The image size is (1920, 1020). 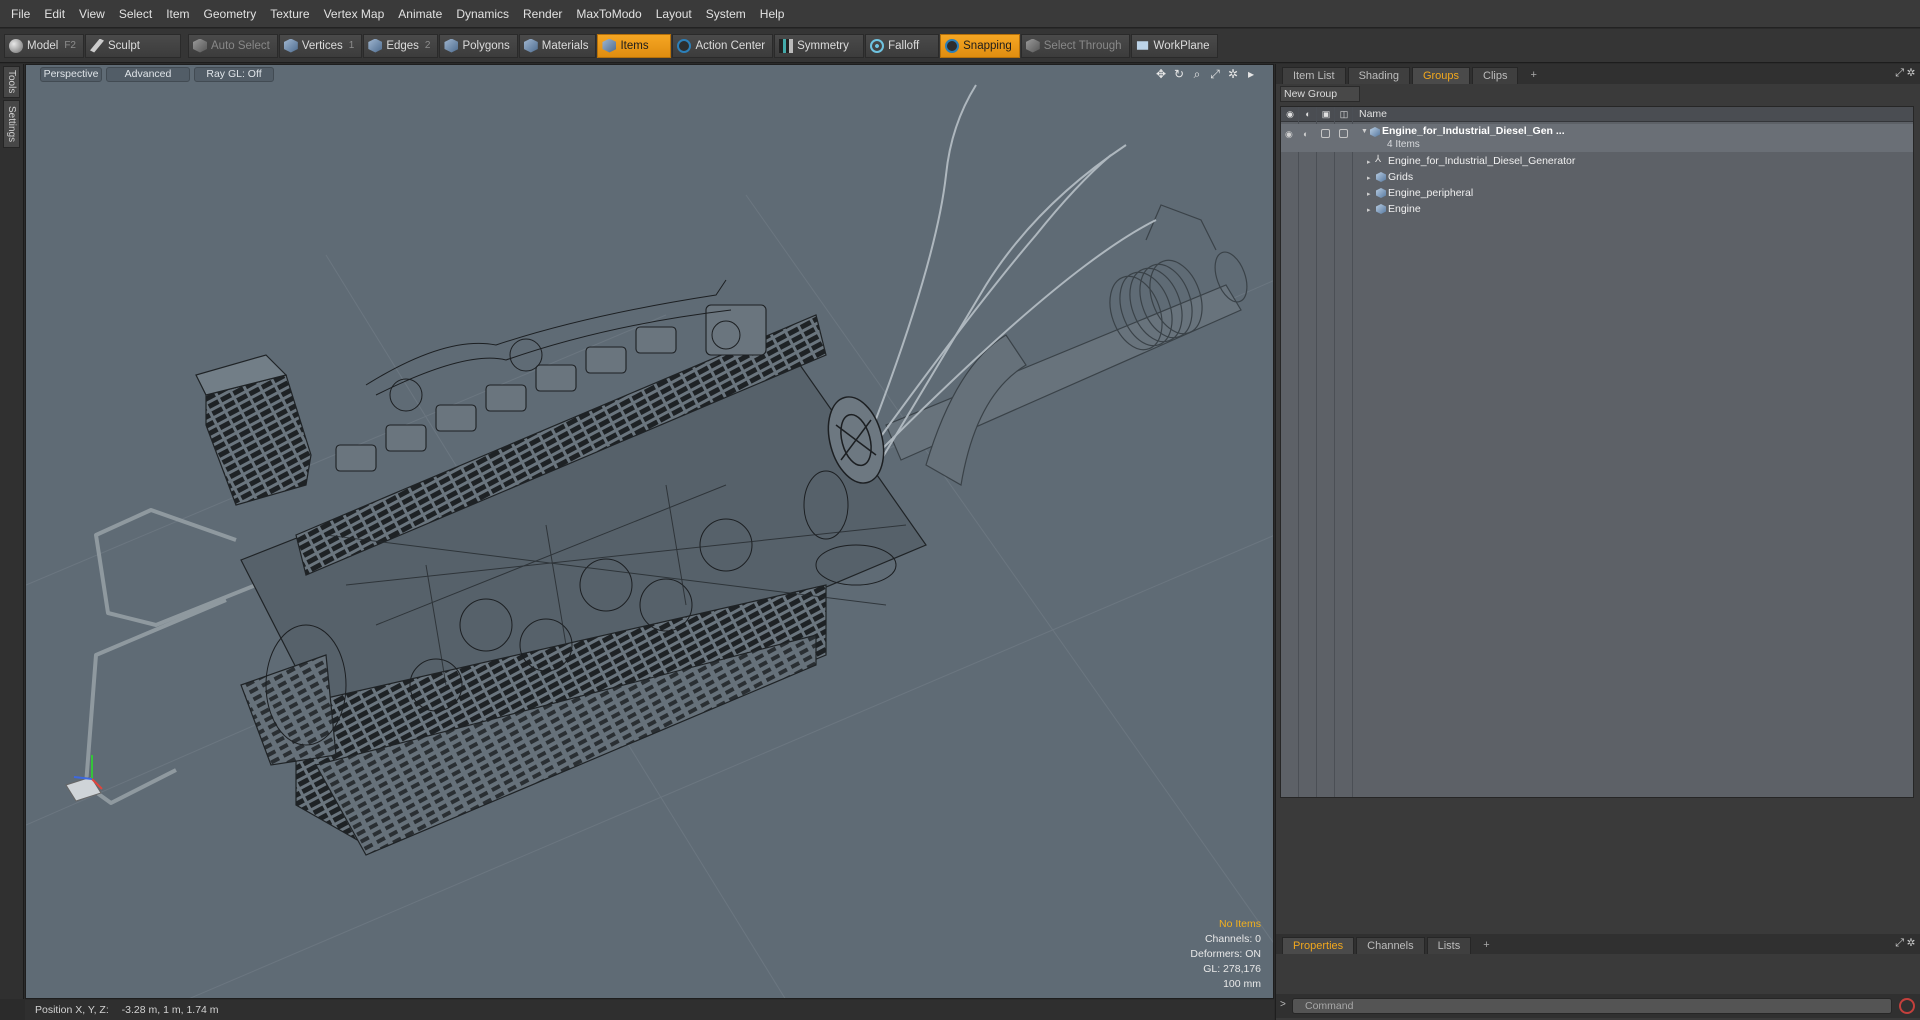 I want to click on position-label: Position X, Y, Z:, so click(x=72, y=1010).